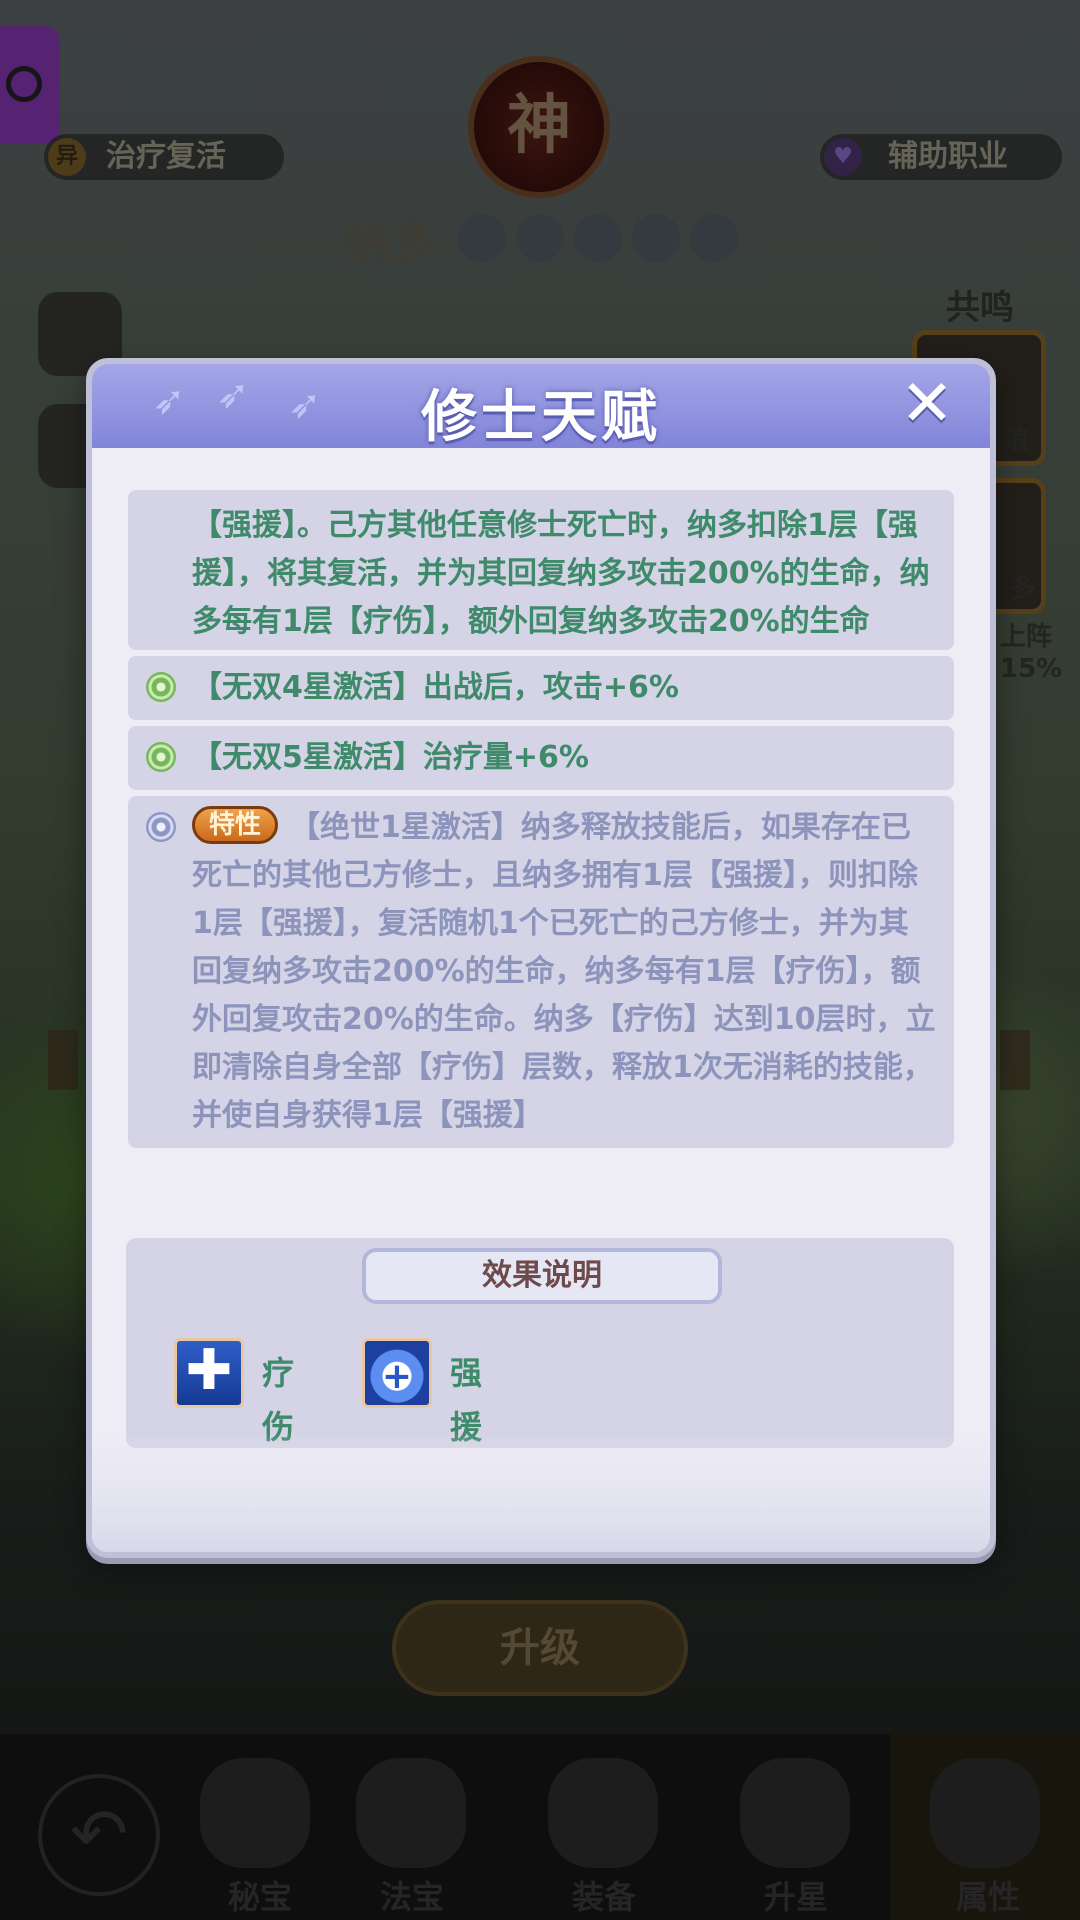 The width and height of the screenshot is (1080, 1920). I want to click on healing-plus-icon: ✚, so click(209, 1373).